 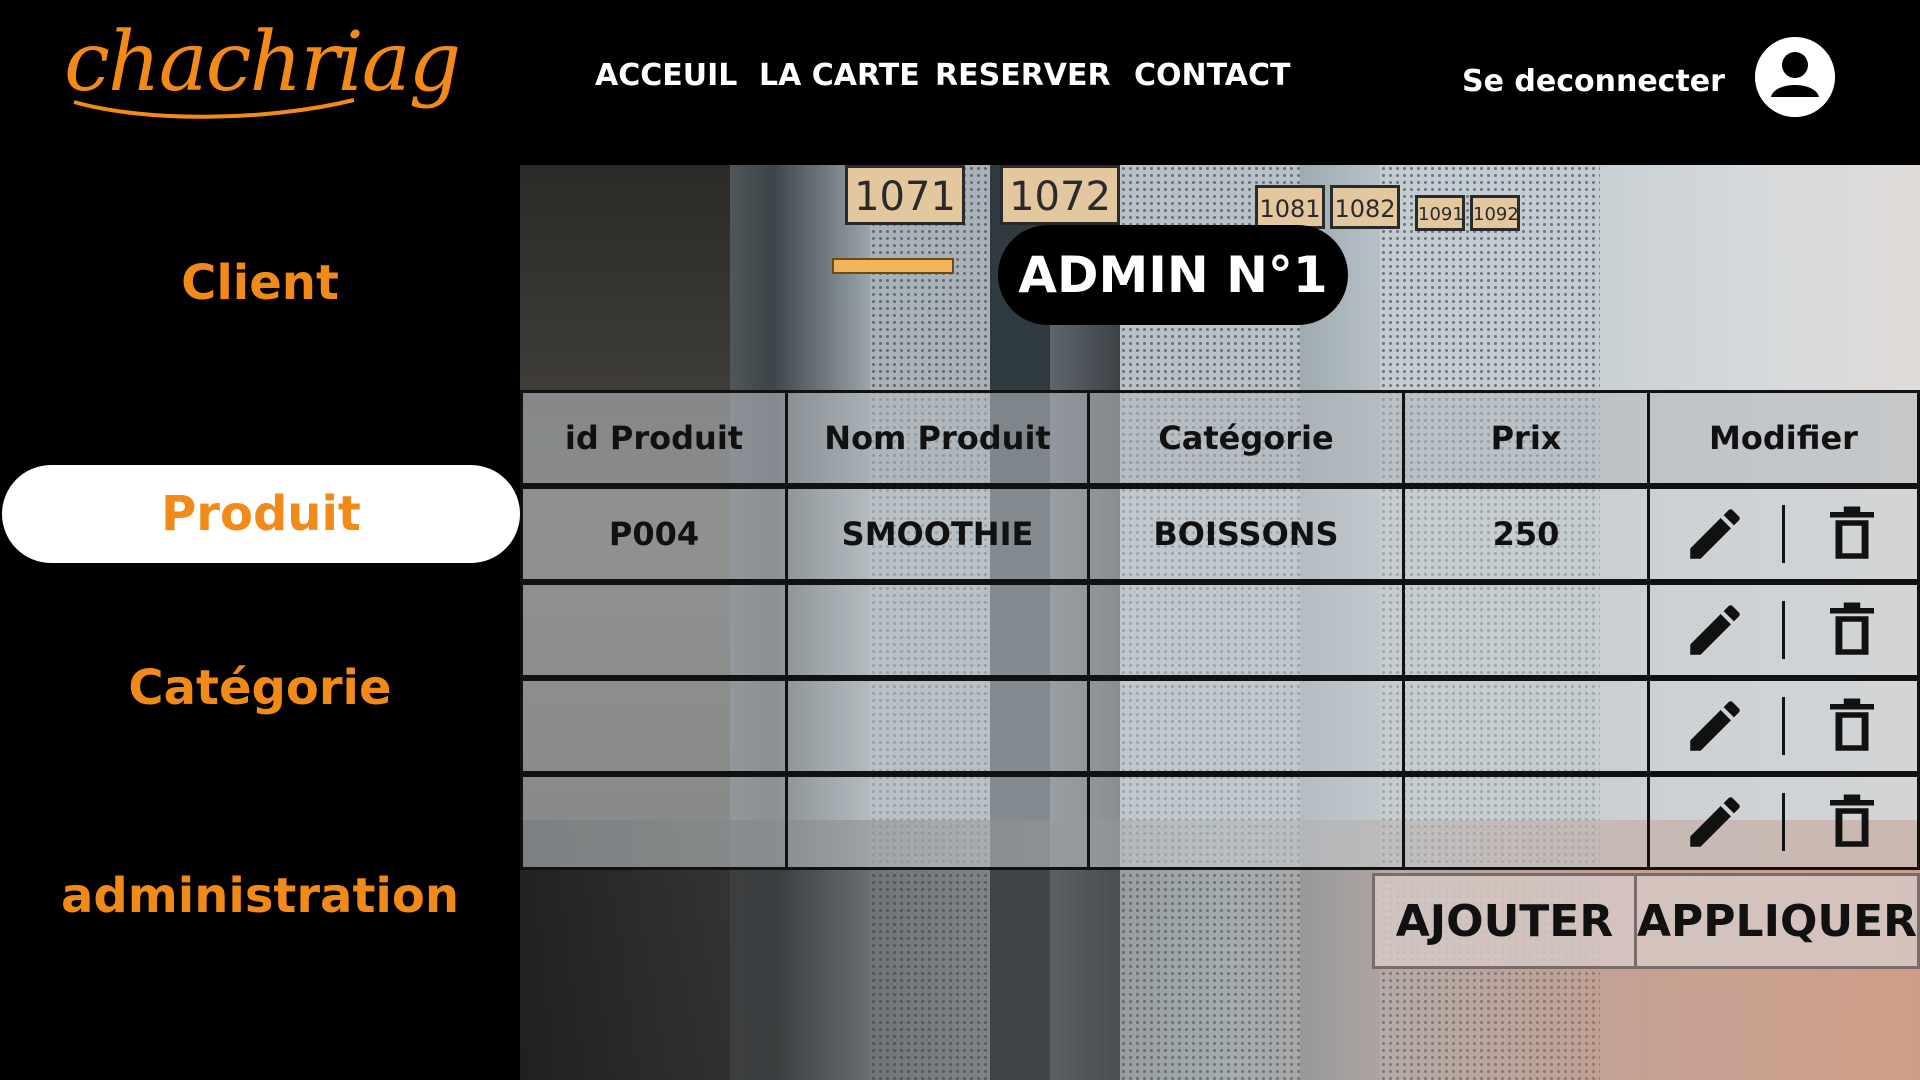 I want to click on sidebar-item-categorie: Catégorie, so click(x=260, y=688).